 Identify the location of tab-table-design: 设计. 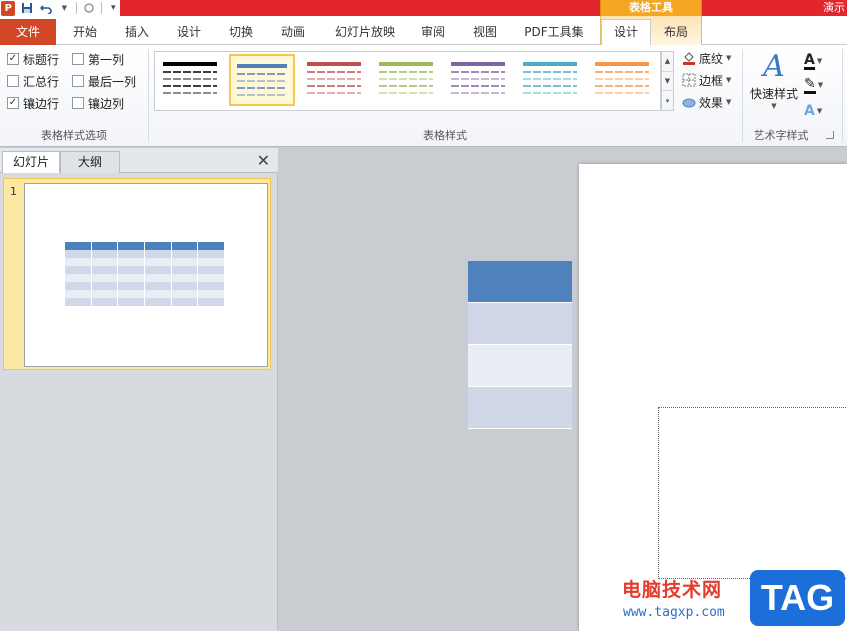
(626, 32).